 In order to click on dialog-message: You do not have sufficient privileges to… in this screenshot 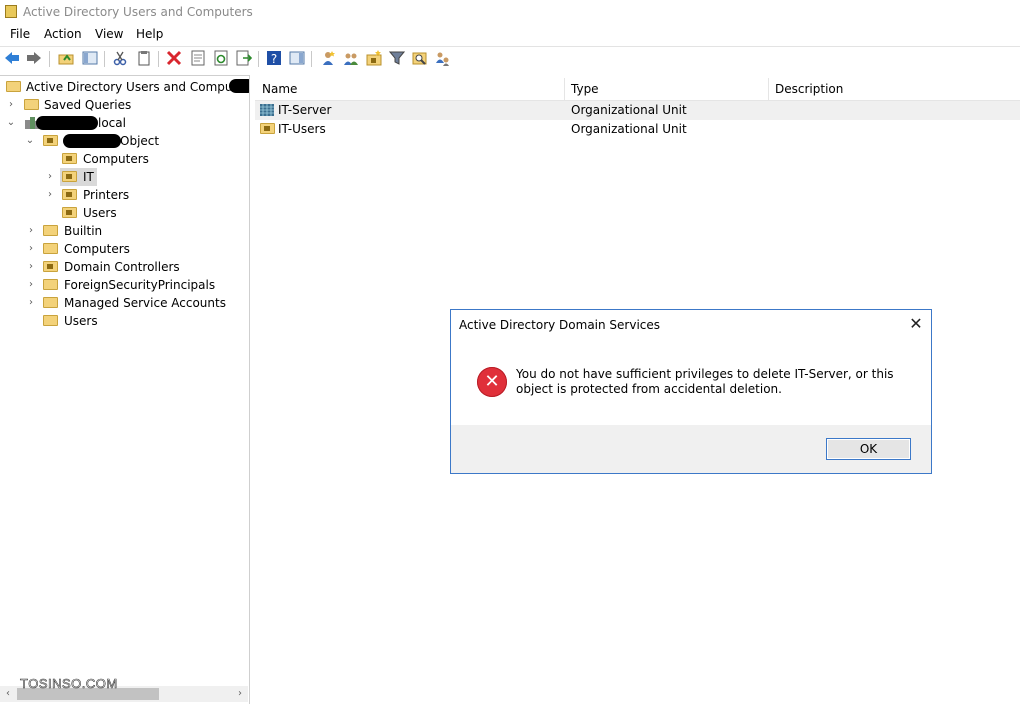, I will do `click(705, 381)`.